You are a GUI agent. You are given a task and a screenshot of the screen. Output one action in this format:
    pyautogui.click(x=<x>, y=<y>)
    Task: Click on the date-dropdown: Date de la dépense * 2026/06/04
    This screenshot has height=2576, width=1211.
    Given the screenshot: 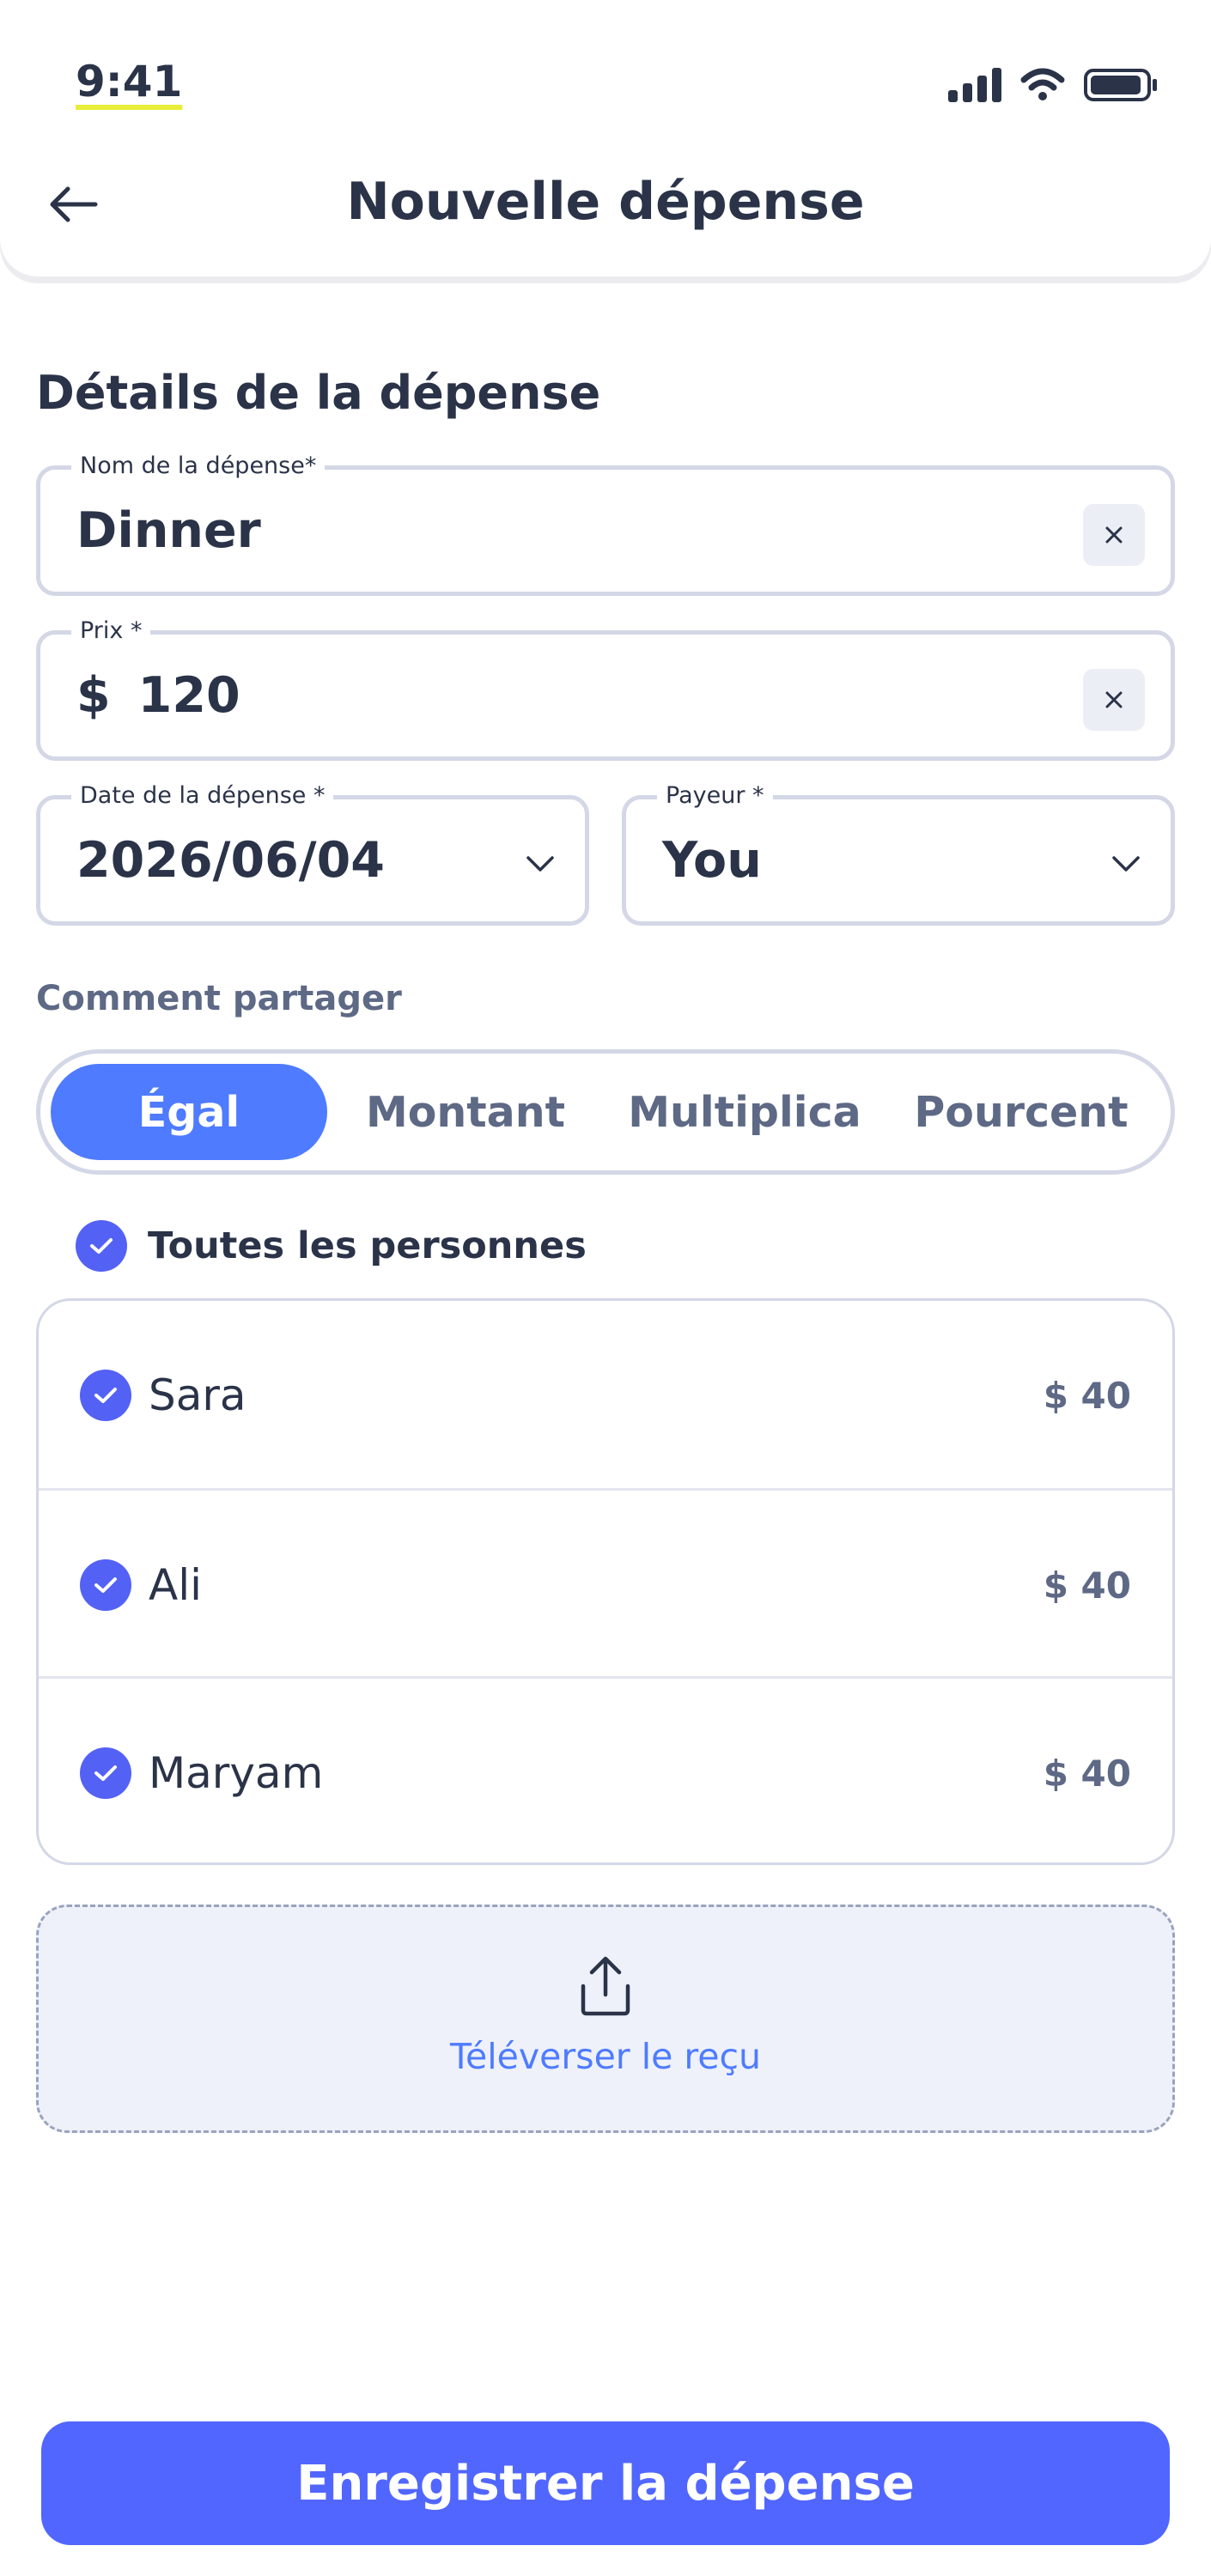 What is the action you would take?
    pyautogui.click(x=312, y=854)
    